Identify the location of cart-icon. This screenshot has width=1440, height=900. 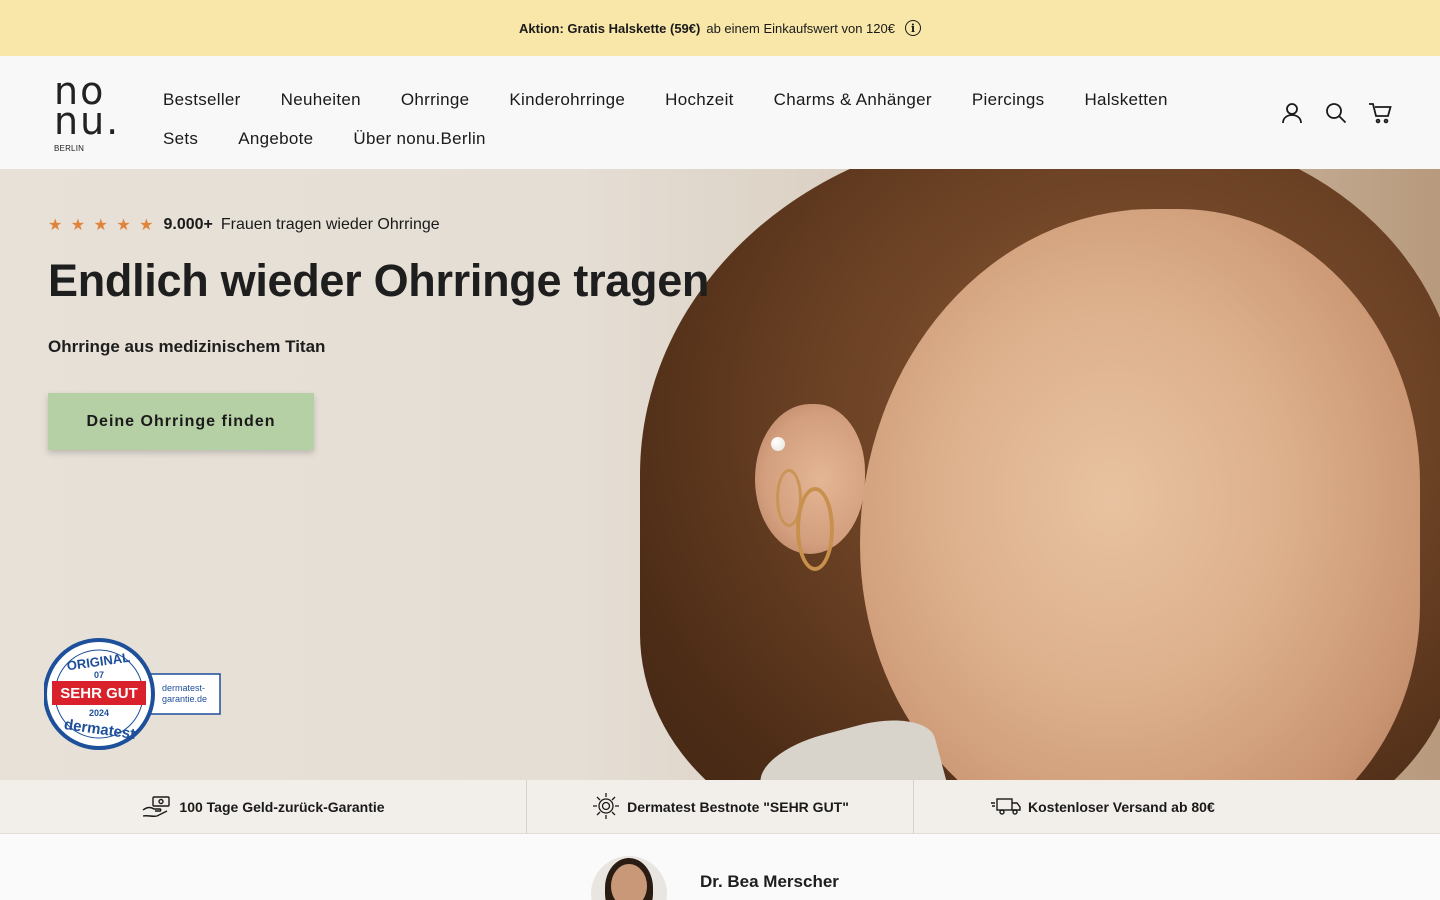
(1380, 113).